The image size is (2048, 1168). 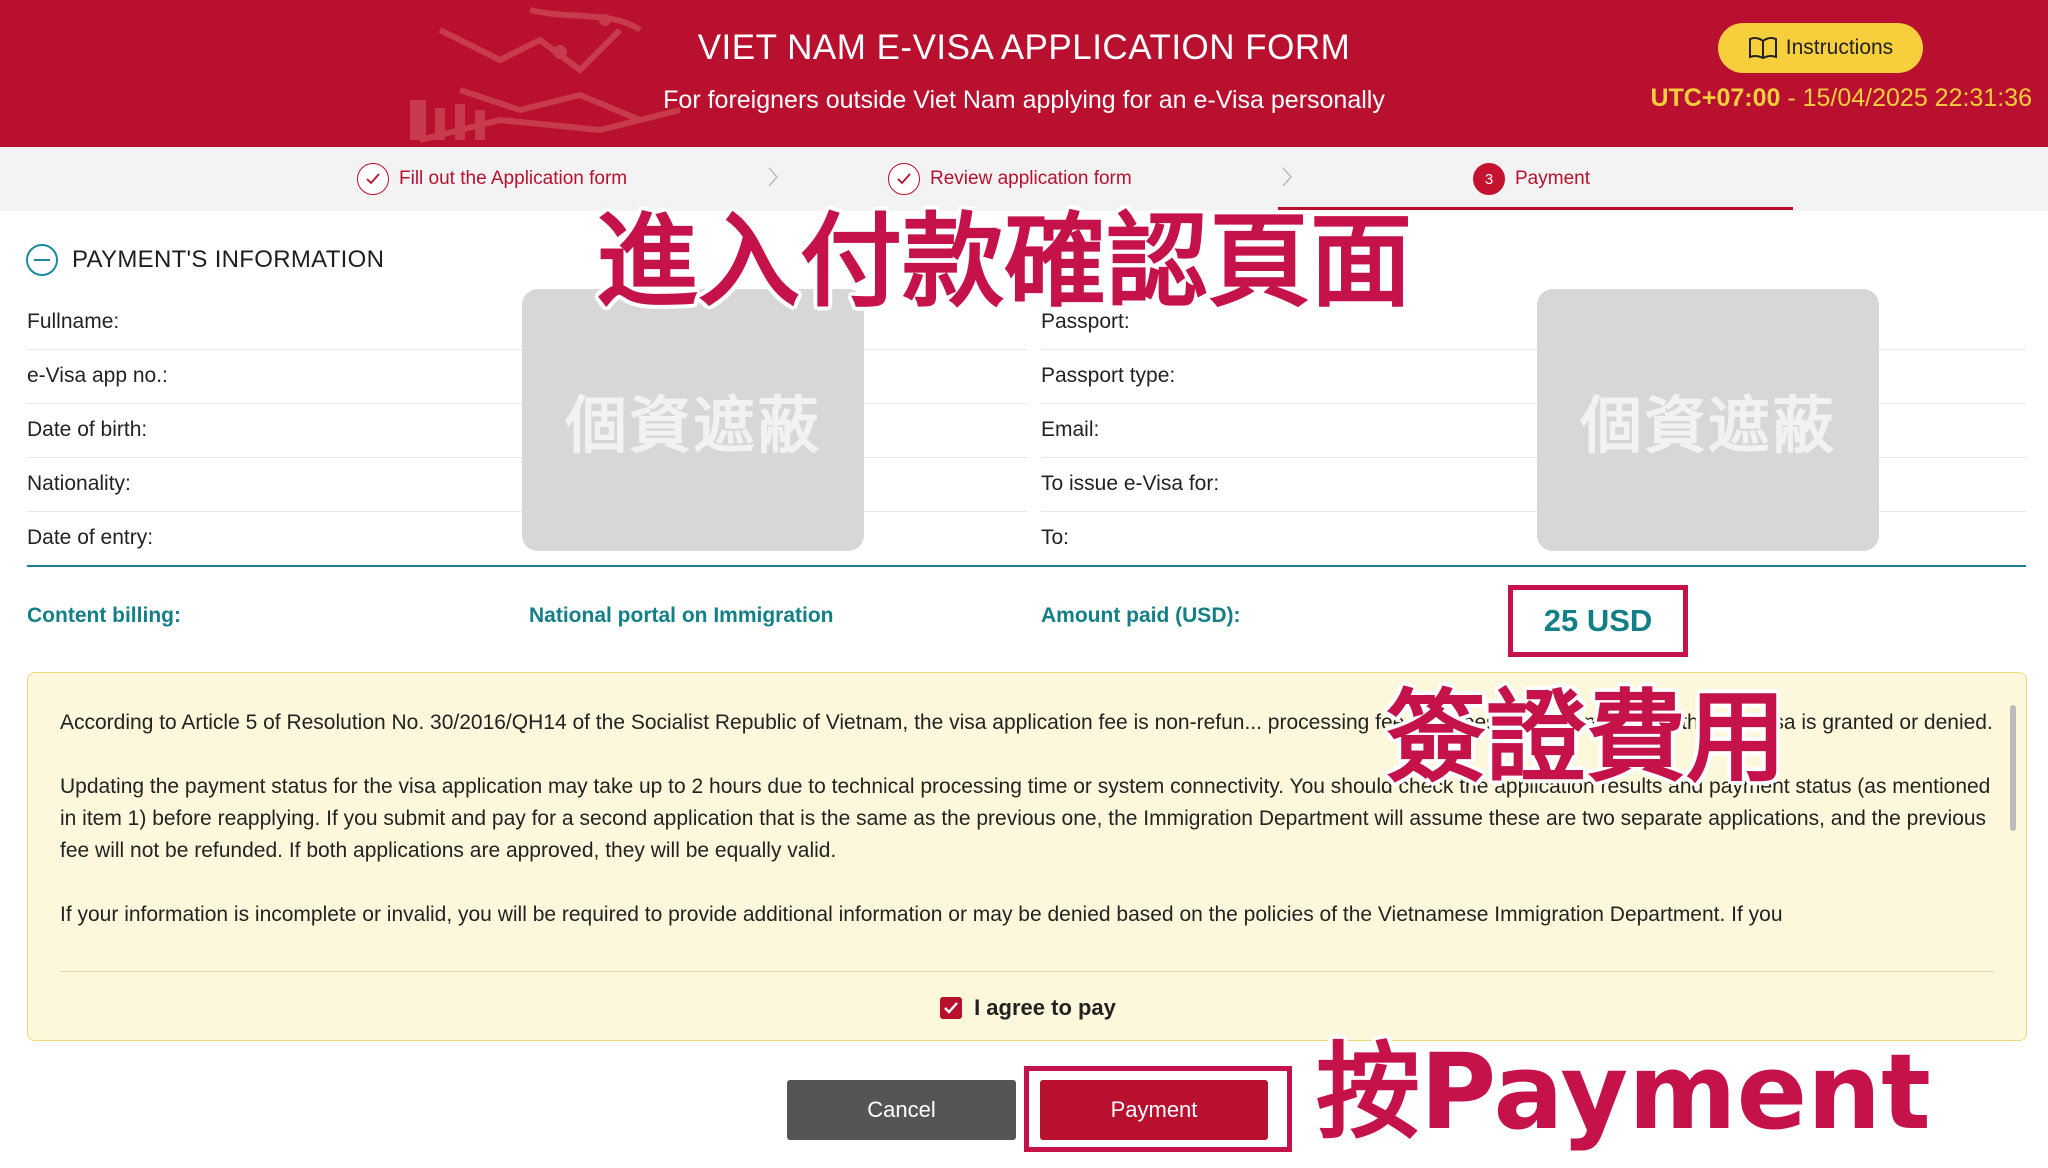 I want to click on payment-button: Payment, so click(x=1154, y=1110).